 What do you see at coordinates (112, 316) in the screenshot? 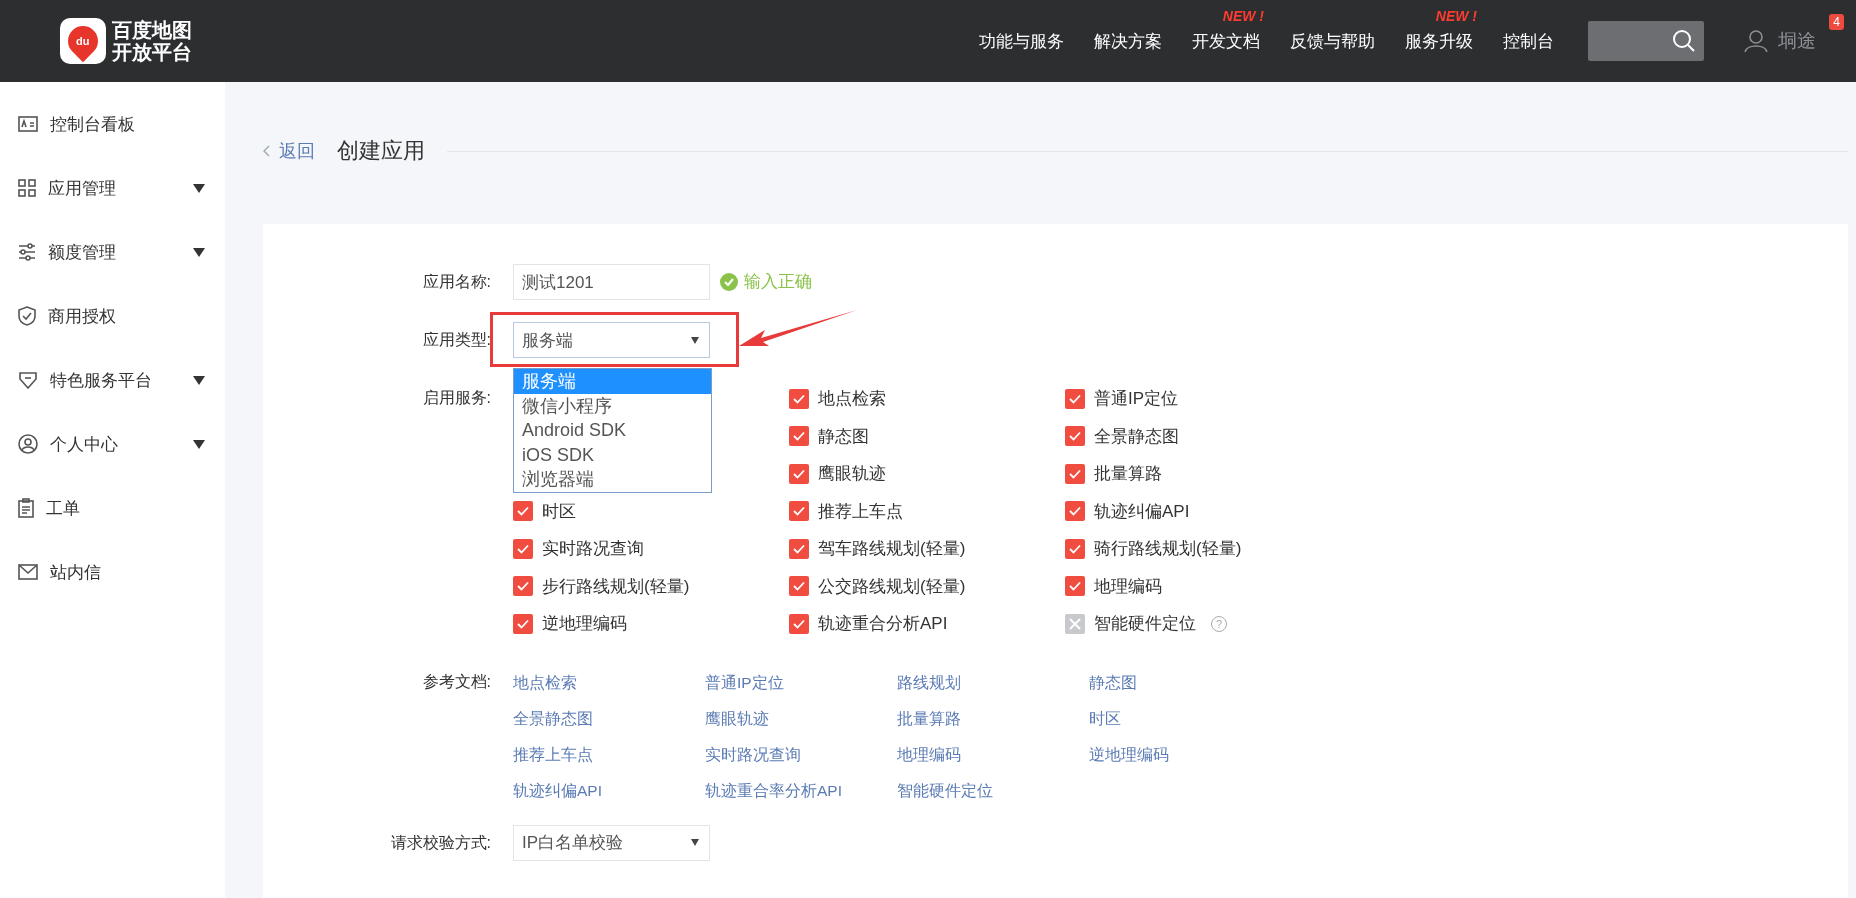
I see `sidebar-item: 商用授权` at bounding box center [112, 316].